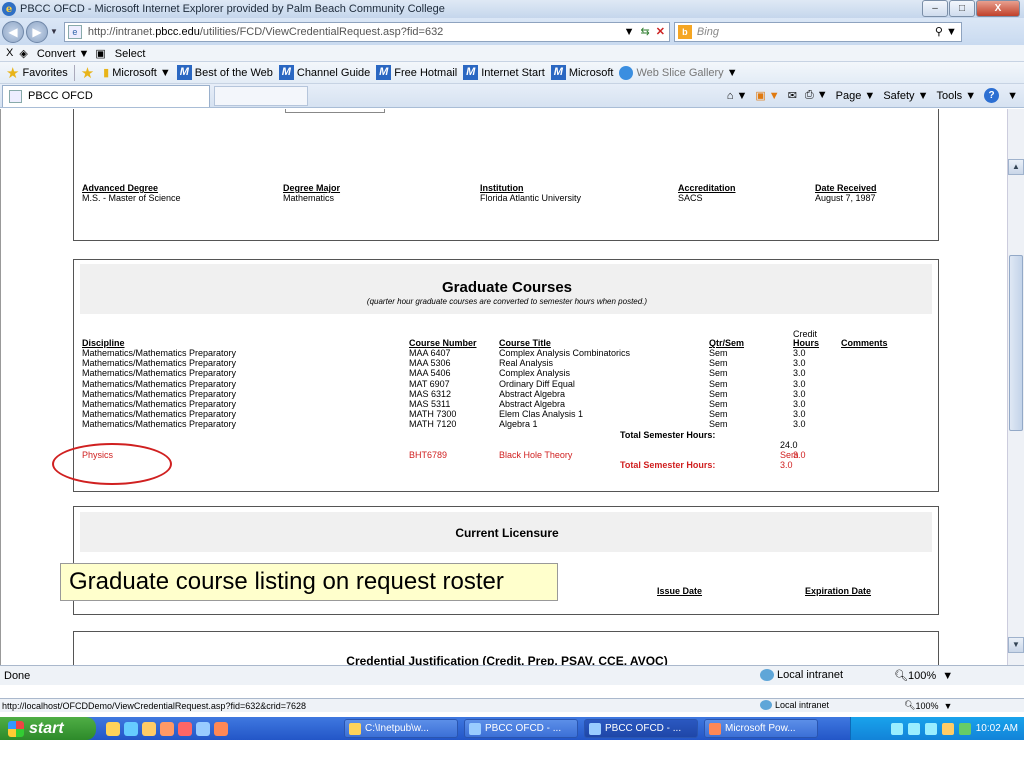  I want to click on page-menu: Page ▼, so click(856, 96).